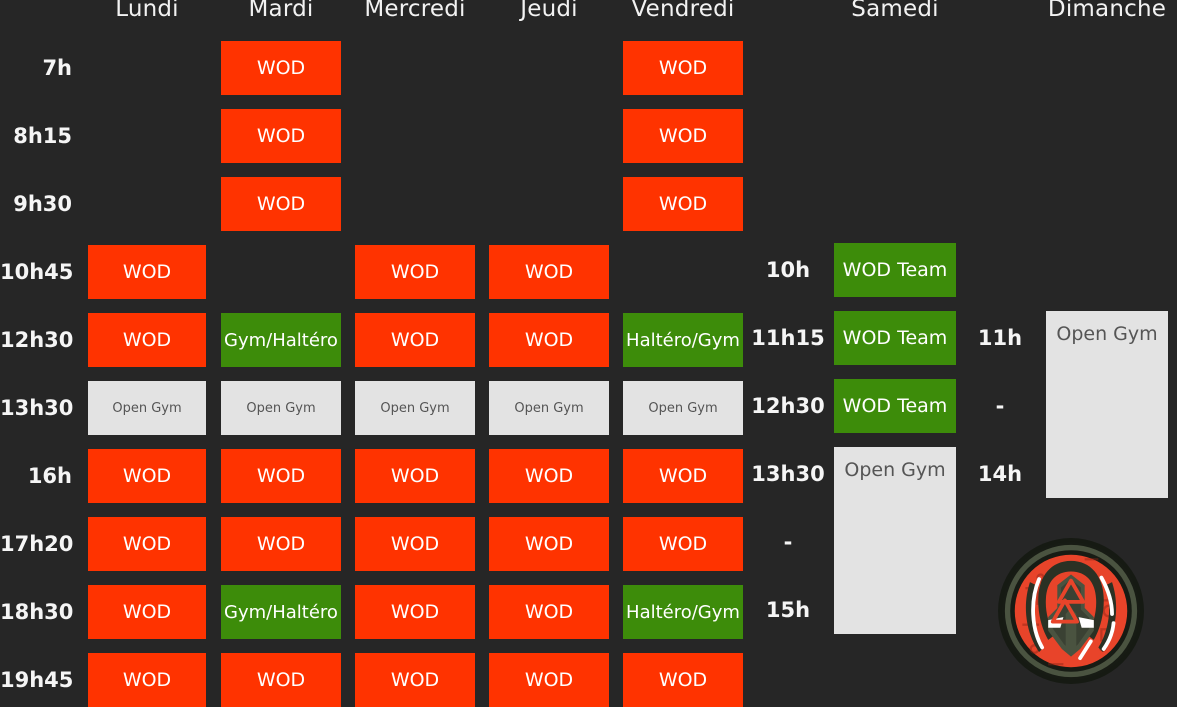  I want to click on cell-vendredi-18h30: Haltéro/Gym, so click(683, 612).